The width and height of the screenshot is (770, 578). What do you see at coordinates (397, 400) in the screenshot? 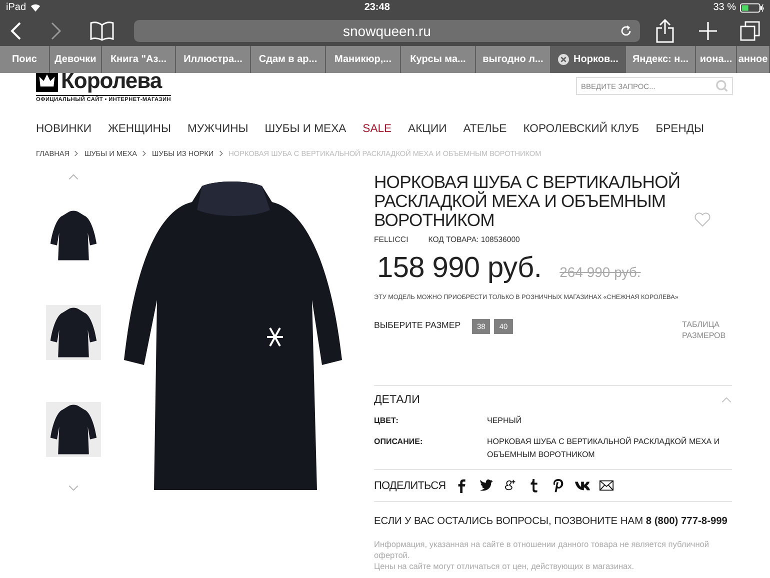
I see `section-title: ДЕТАЛИ` at bounding box center [397, 400].